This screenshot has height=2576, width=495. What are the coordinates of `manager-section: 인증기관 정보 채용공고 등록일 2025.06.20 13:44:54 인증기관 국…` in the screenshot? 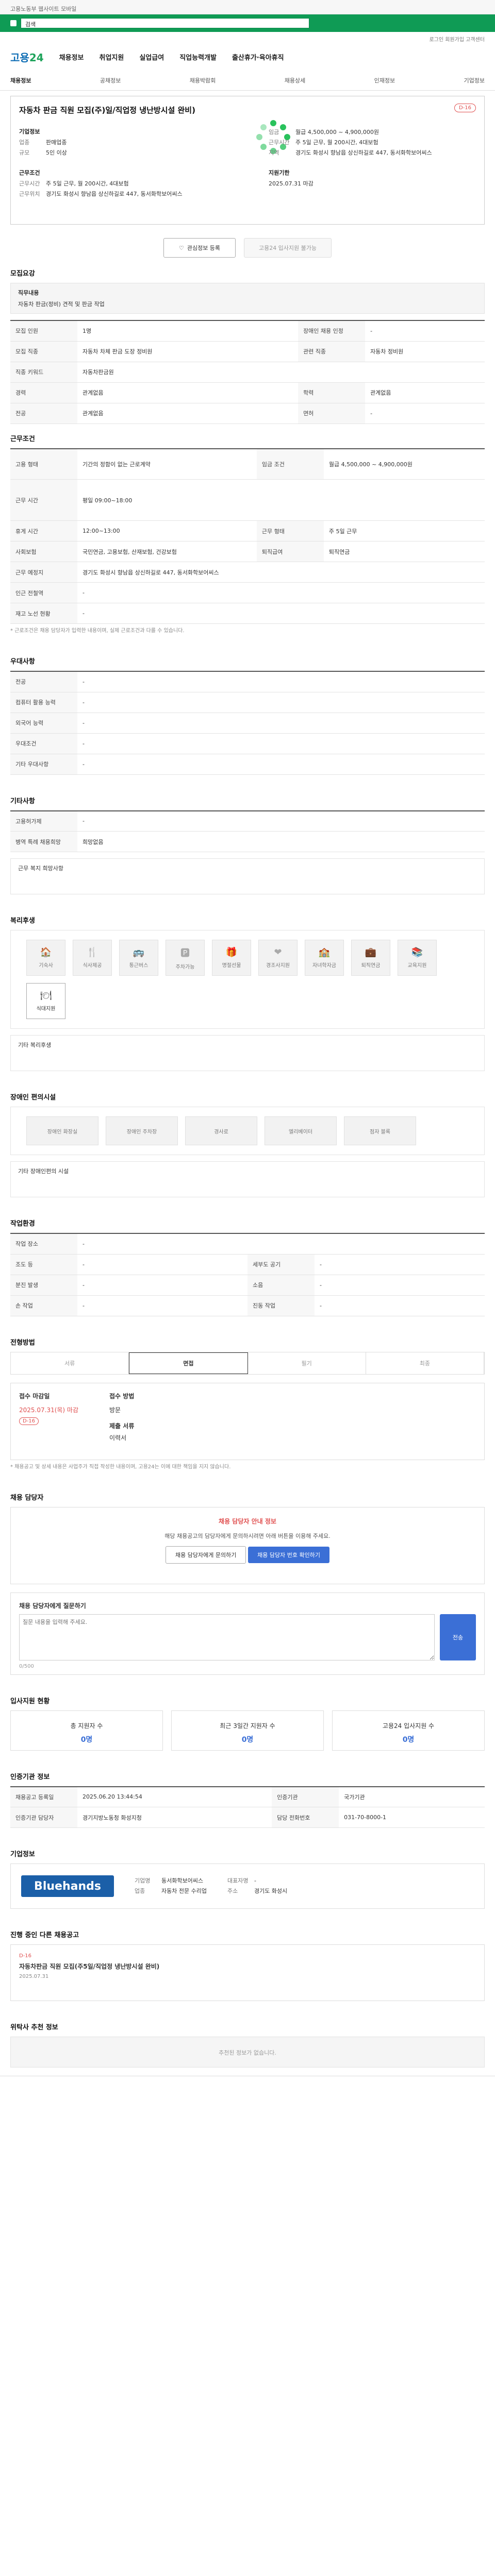 It's located at (247, 1799).